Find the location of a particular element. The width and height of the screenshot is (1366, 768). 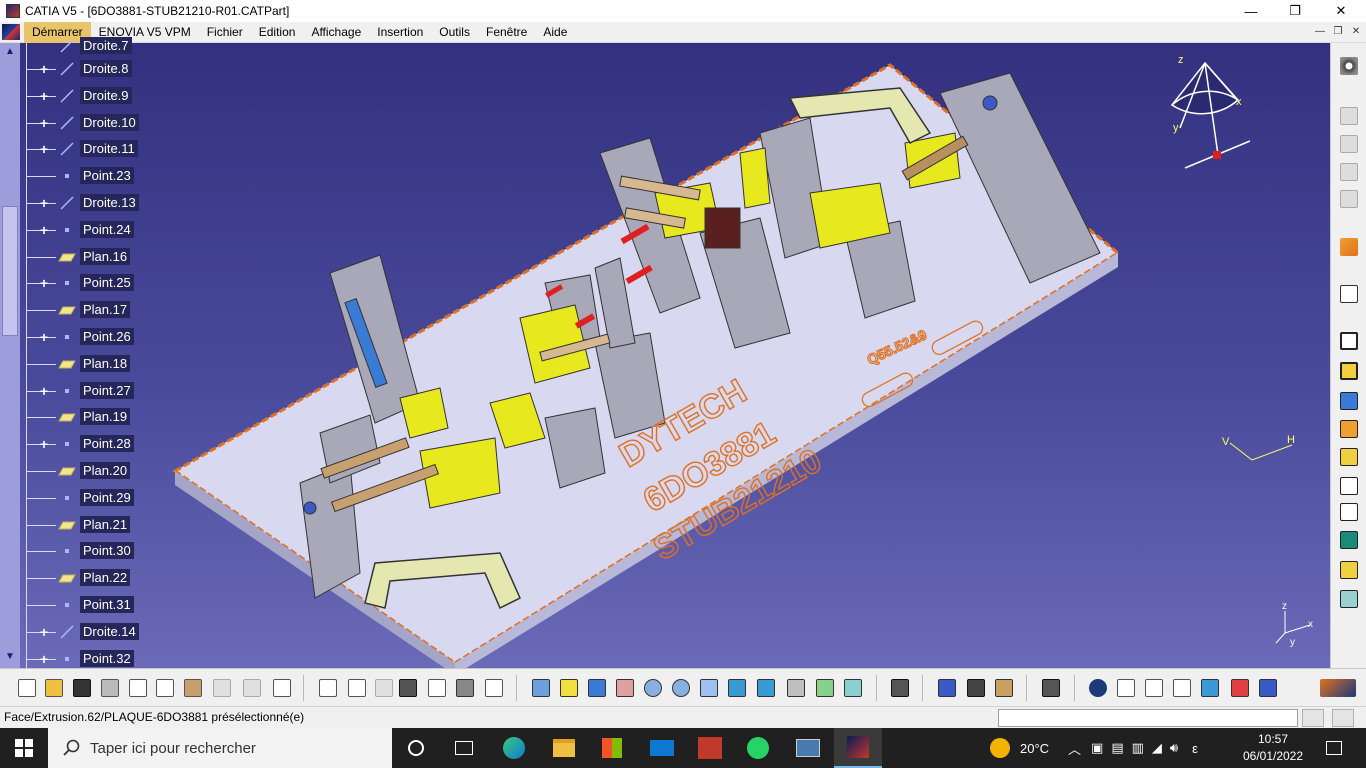

measure-item-icon is located at coordinates (976, 688).